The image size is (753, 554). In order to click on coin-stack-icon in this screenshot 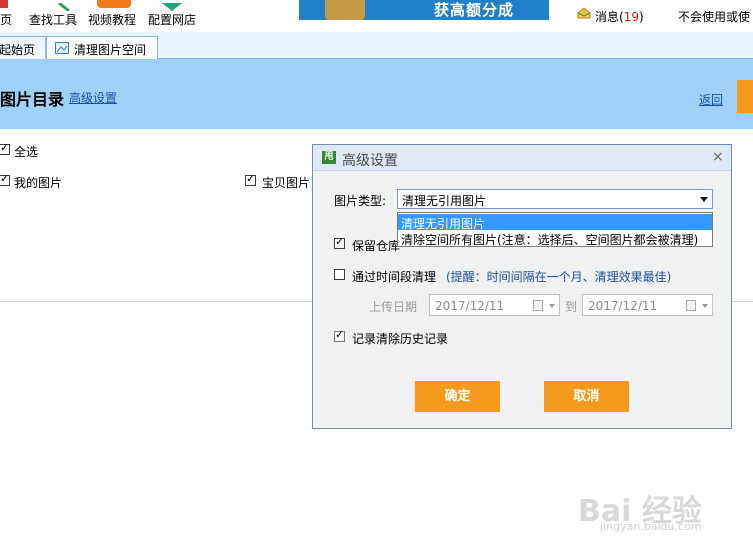, I will do `click(345, 10)`.